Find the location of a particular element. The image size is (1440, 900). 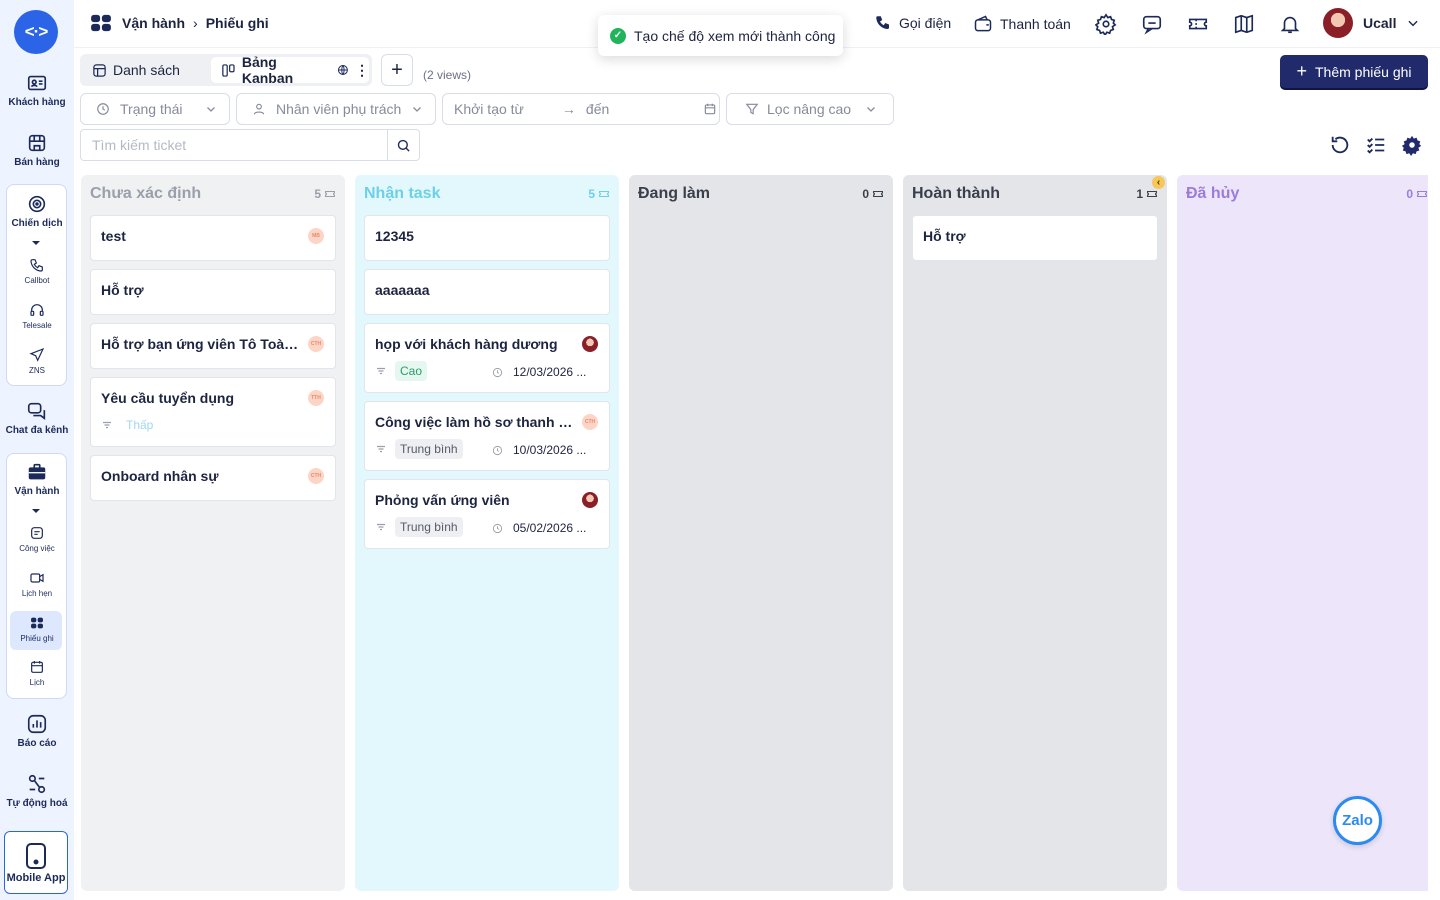

status-filter: Trạng thái is located at coordinates (155, 109).